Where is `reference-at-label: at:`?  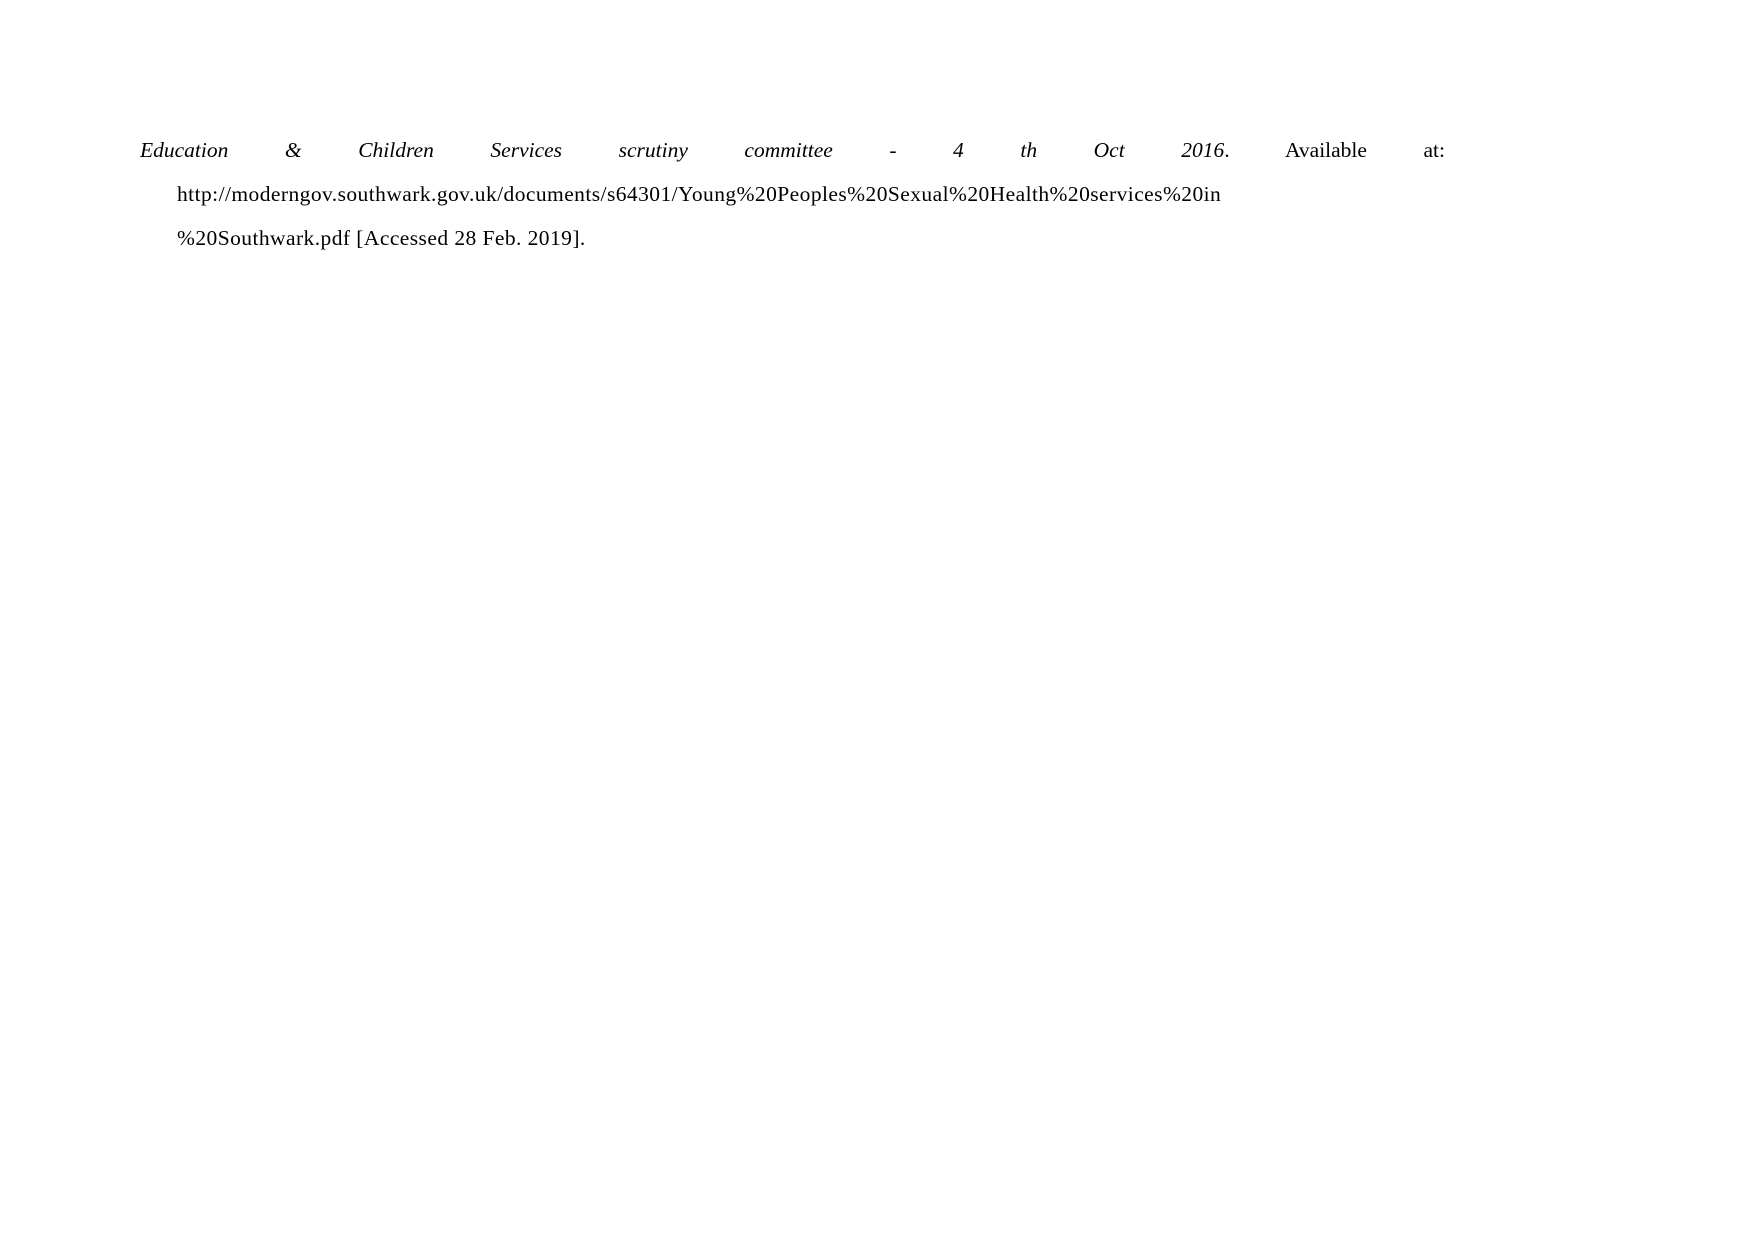
reference-at-label: at: is located at coordinates (1434, 150).